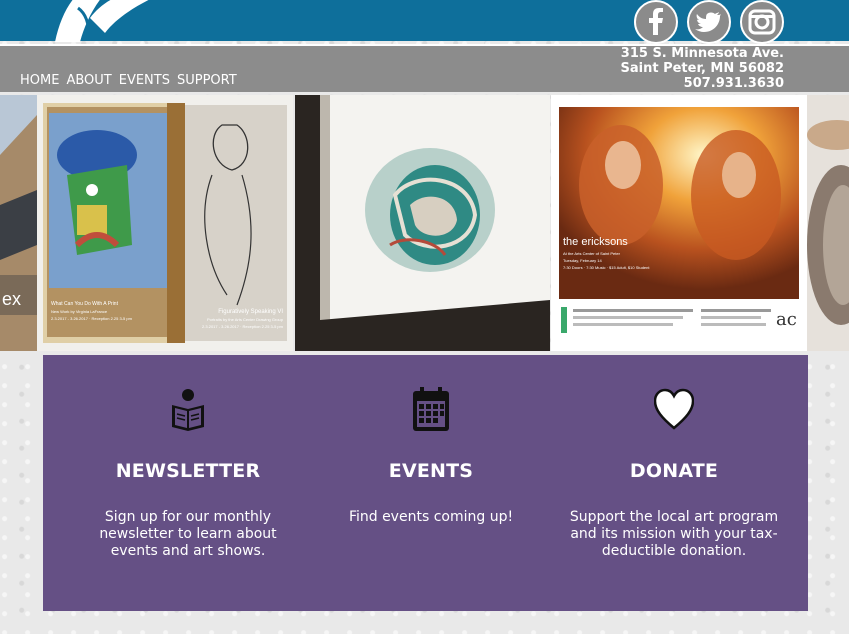 This screenshot has width=849, height=634. Describe the element at coordinates (144, 80) in the screenshot. I see `nav-events: EVENTS` at that location.